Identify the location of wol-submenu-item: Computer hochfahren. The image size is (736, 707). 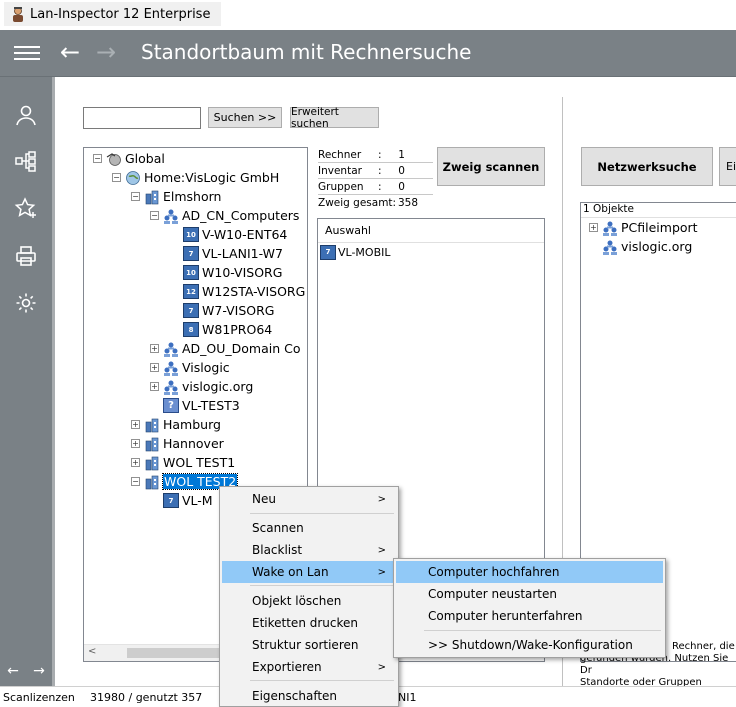
(529, 572).